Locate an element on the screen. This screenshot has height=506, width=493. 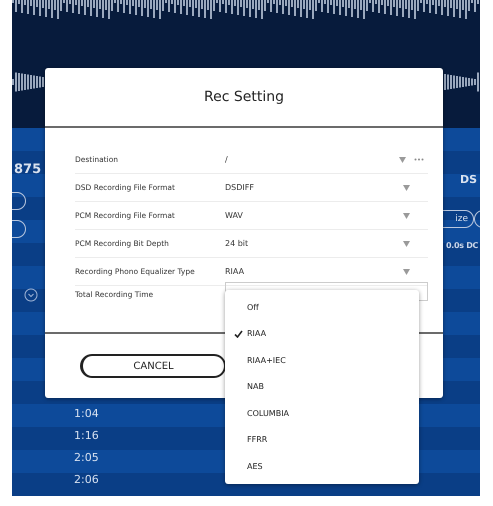
menu-item: Off is located at coordinates (322, 307).